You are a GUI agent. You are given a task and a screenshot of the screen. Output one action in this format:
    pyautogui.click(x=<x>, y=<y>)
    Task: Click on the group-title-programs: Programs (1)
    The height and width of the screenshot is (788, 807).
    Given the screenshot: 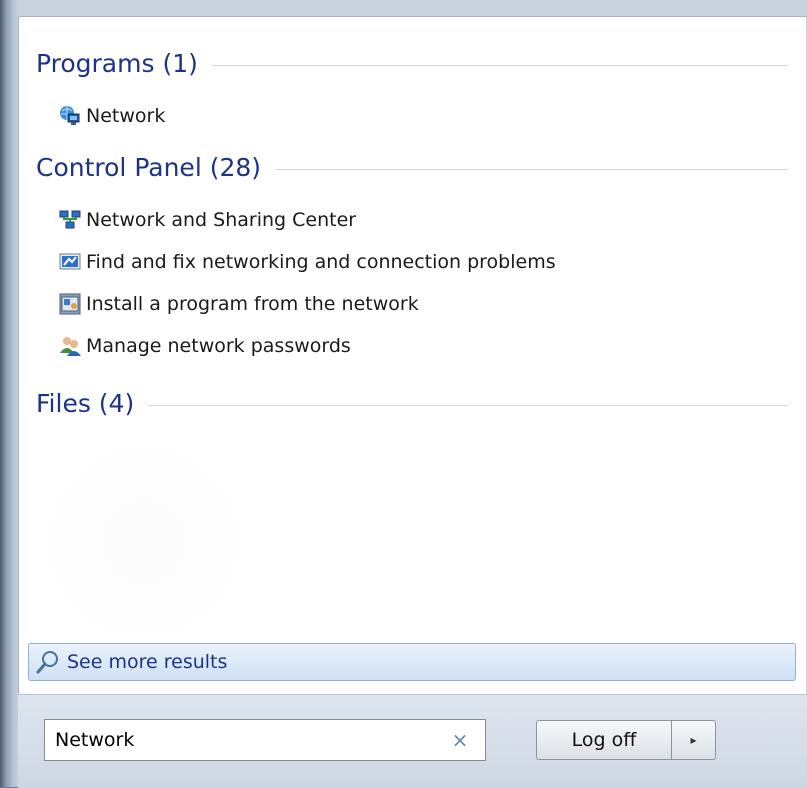 What is the action you would take?
    pyautogui.click(x=117, y=63)
    